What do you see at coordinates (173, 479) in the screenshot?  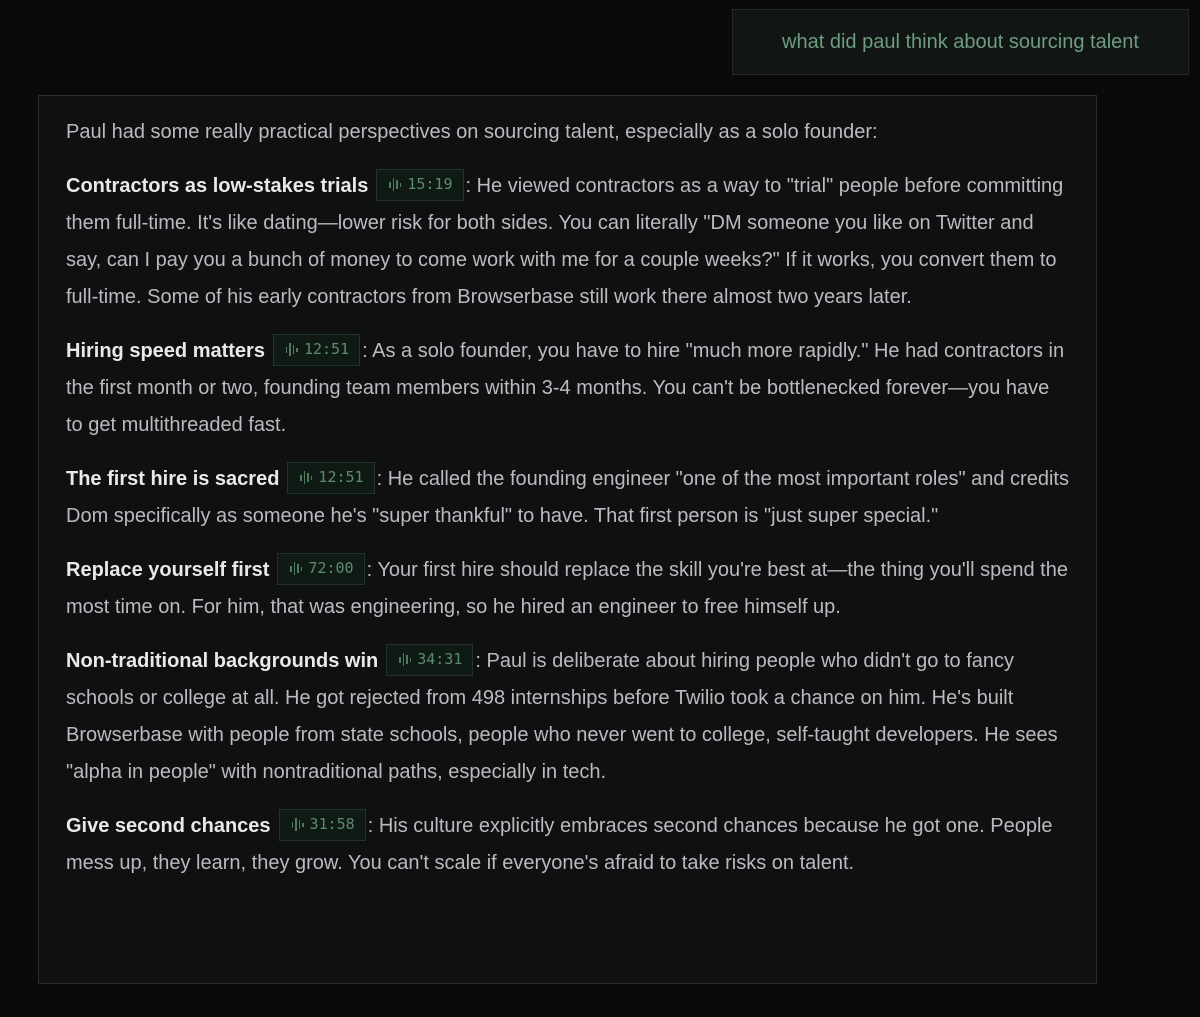 I see `point-title: The first hire is sacred` at bounding box center [173, 479].